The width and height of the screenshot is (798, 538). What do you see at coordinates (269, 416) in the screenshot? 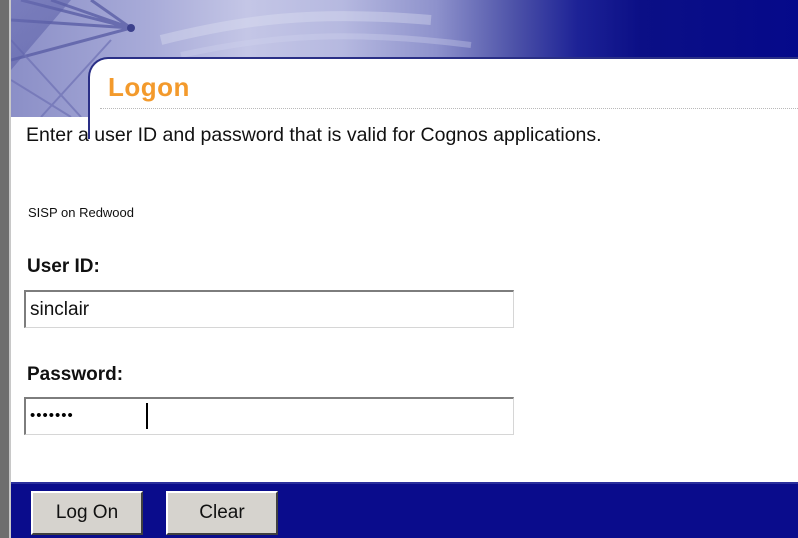
I see `password-input` at bounding box center [269, 416].